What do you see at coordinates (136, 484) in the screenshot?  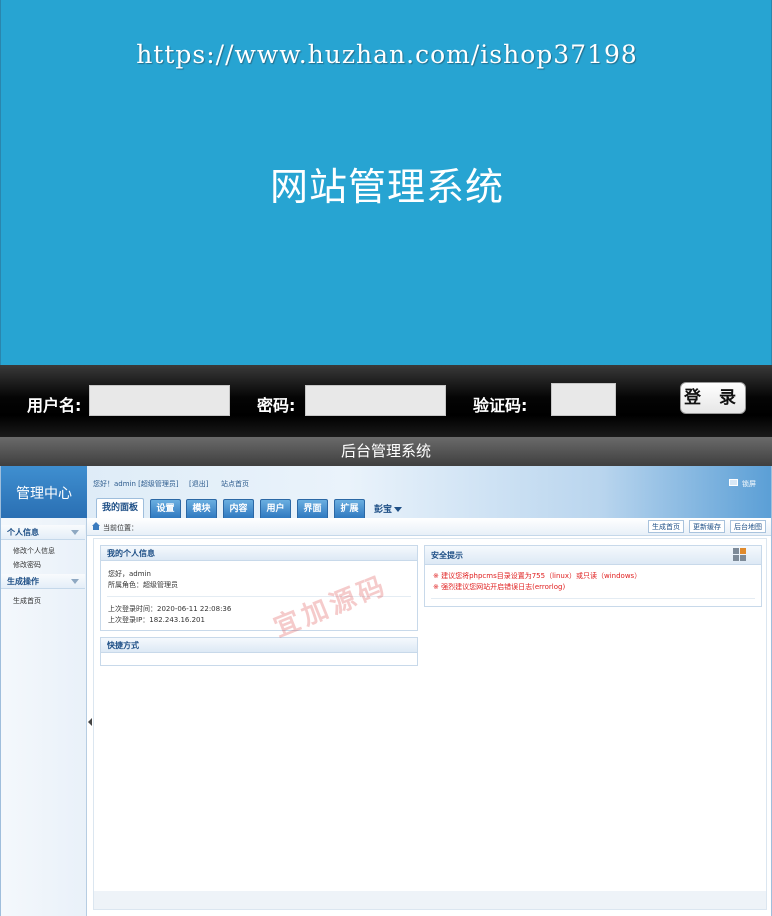 I see `greeting-text: 您好！admin [超级管理员]` at bounding box center [136, 484].